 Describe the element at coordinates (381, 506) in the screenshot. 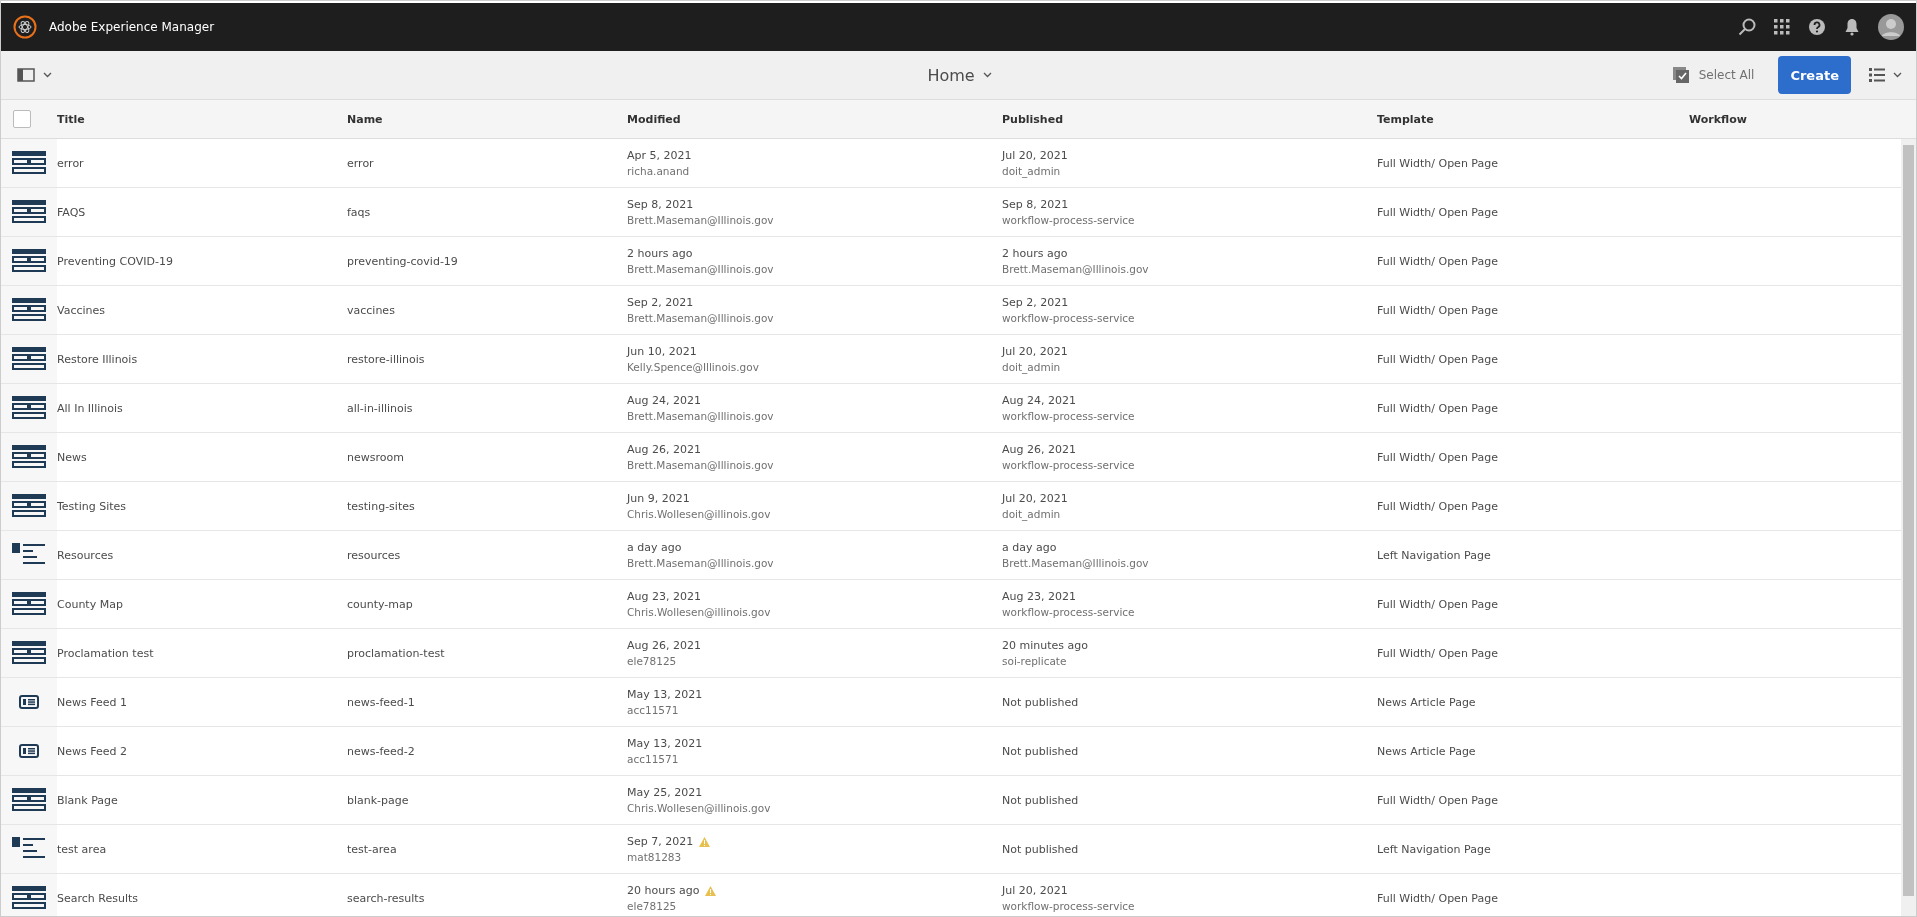

I see `name-cell-text: testing-sites` at that location.